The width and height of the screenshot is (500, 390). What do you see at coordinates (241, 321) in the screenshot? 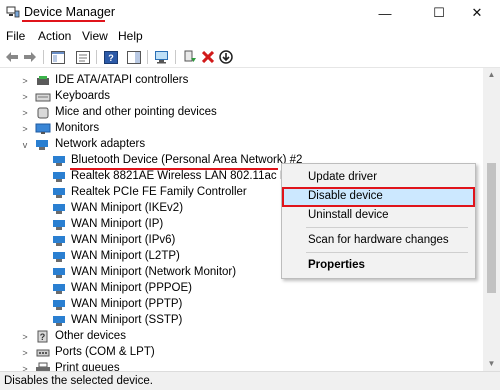
I see `tree-item-wan-sstp: WAN Miniport (SSTP)` at bounding box center [241, 321].